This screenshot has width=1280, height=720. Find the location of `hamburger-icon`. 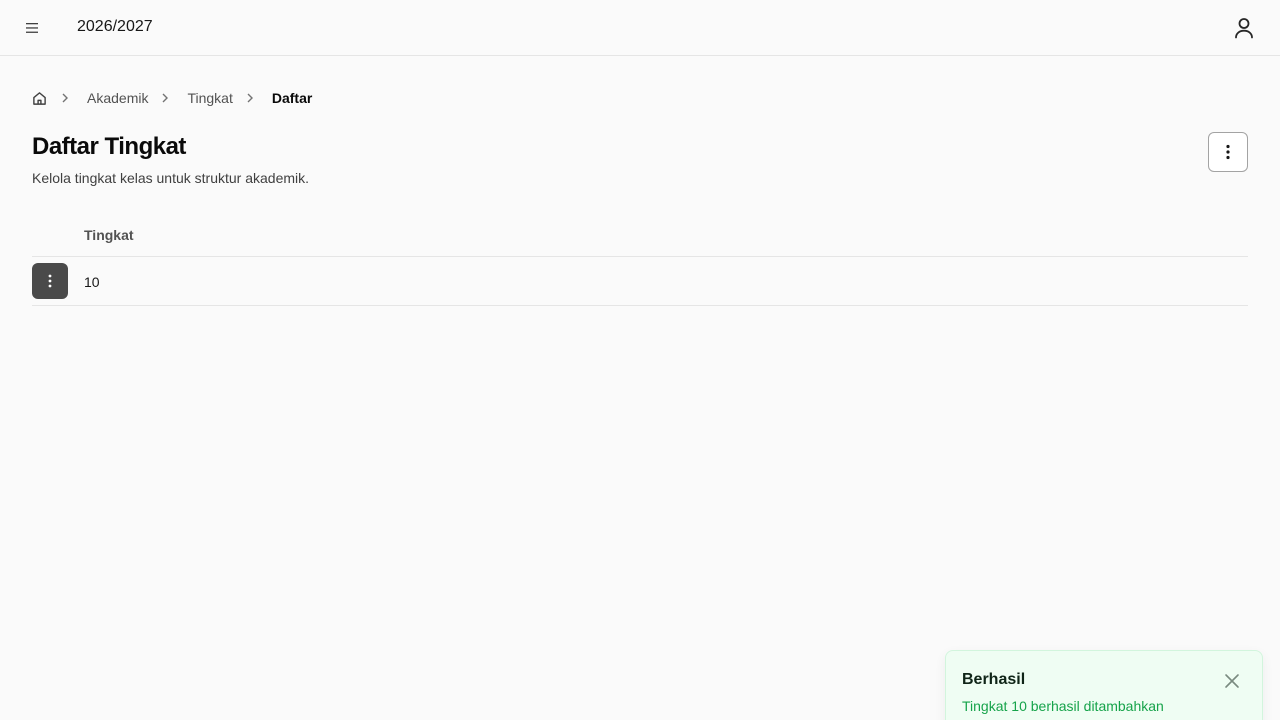

hamburger-icon is located at coordinates (32, 28).